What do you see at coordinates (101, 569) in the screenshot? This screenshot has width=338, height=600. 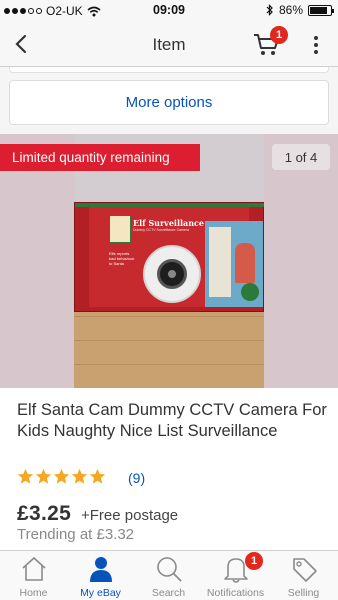 I see `person-icon` at bounding box center [101, 569].